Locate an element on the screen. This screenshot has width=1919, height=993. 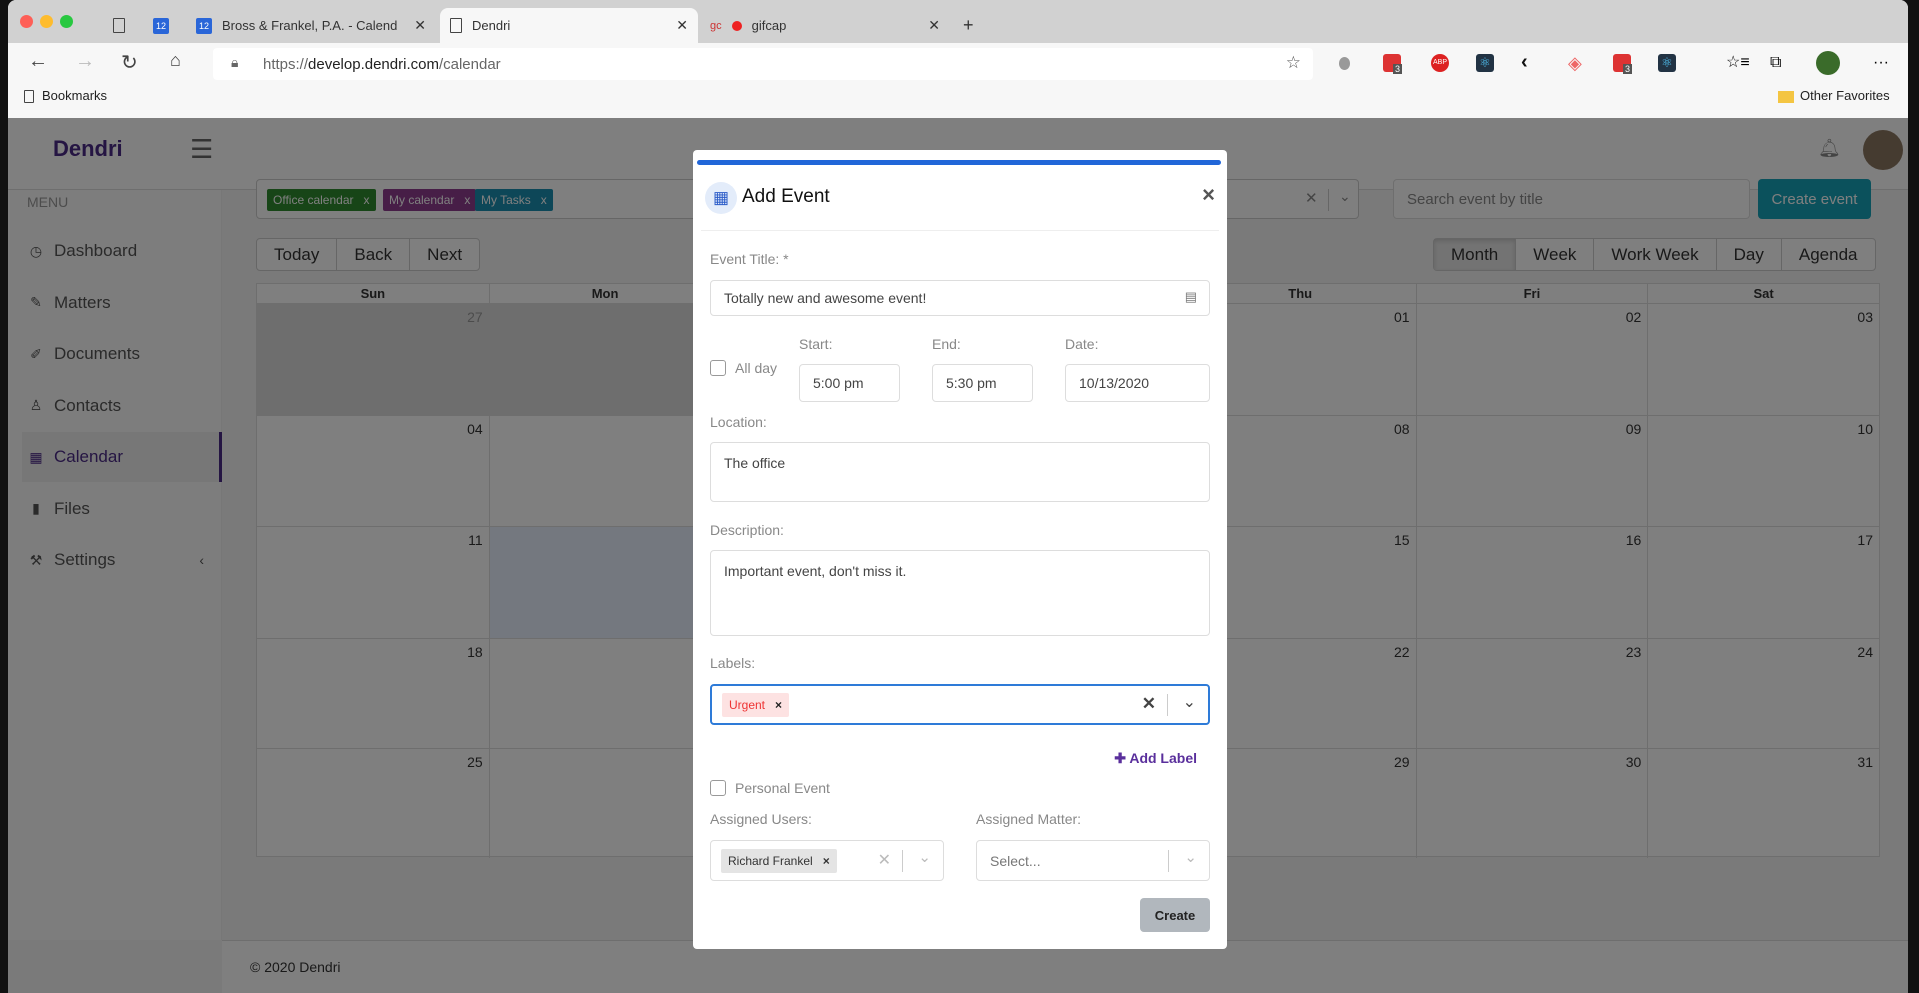
extension-diamond-icon: ◈ is located at coordinates (1577, 63).